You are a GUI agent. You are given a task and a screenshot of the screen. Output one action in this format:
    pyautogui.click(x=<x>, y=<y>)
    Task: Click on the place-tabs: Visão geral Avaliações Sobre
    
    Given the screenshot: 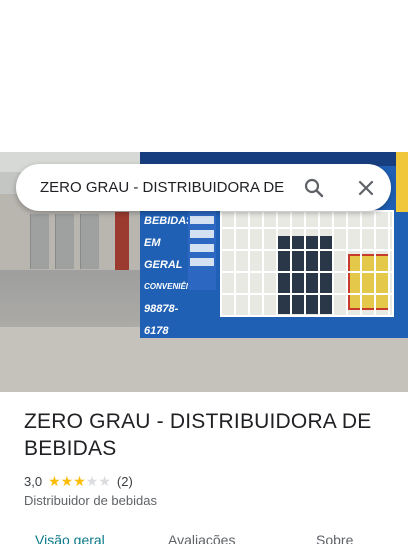 What is the action you would take?
    pyautogui.click(x=204, y=536)
    